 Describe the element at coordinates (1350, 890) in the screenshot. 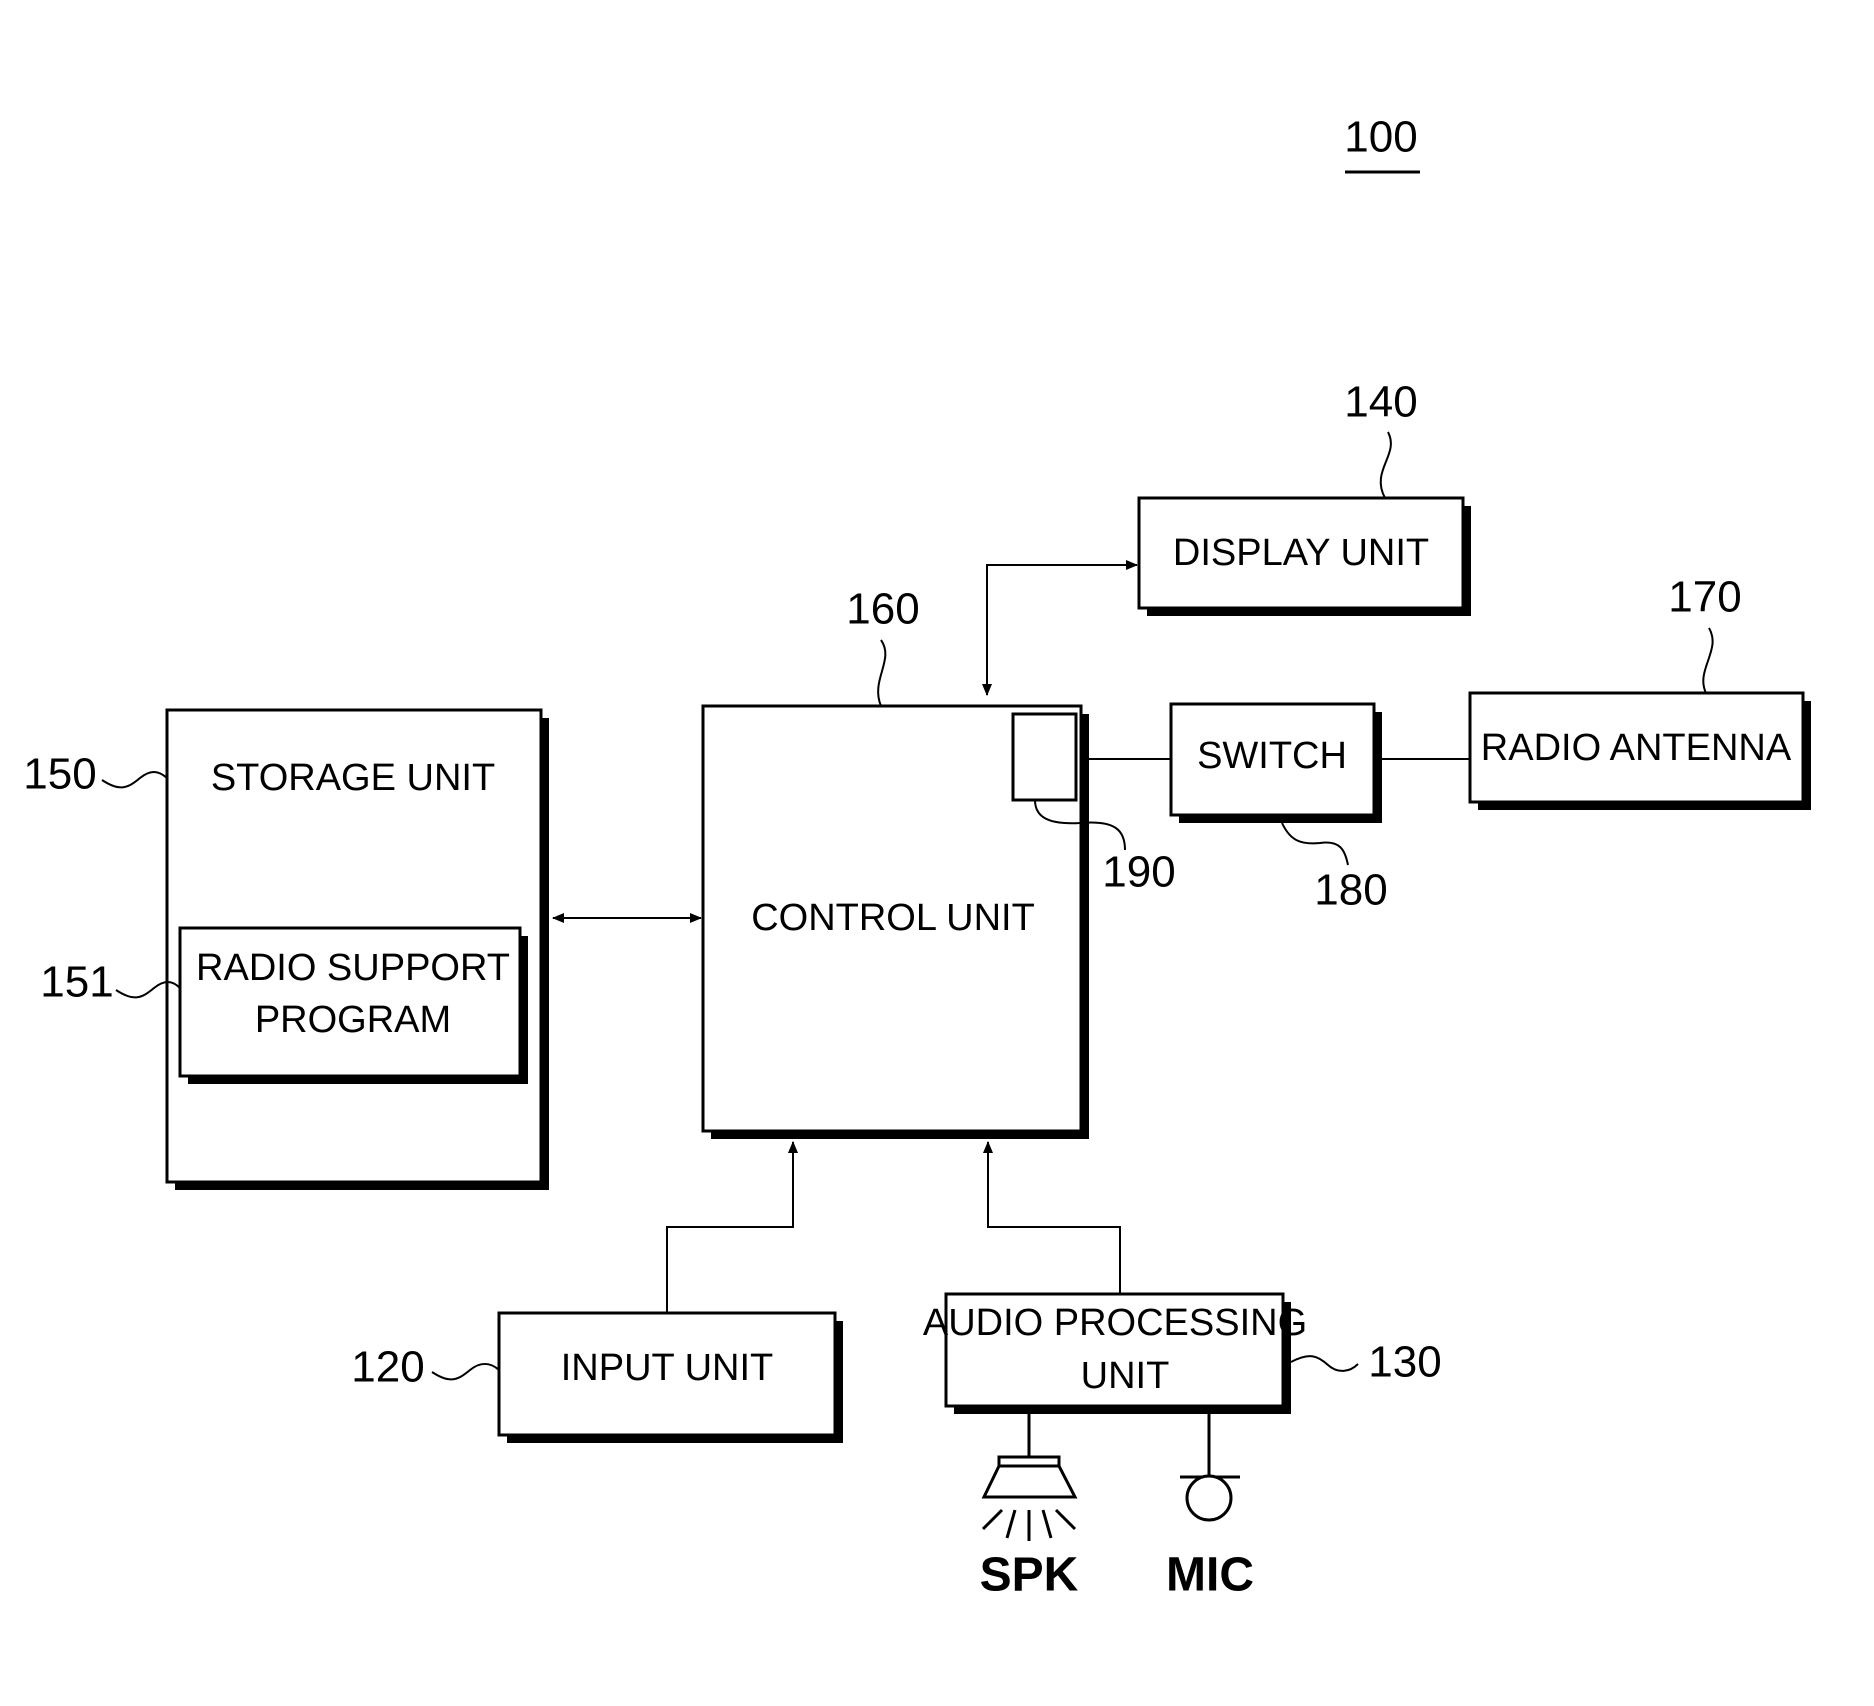

I see `switch-ref: 180` at that location.